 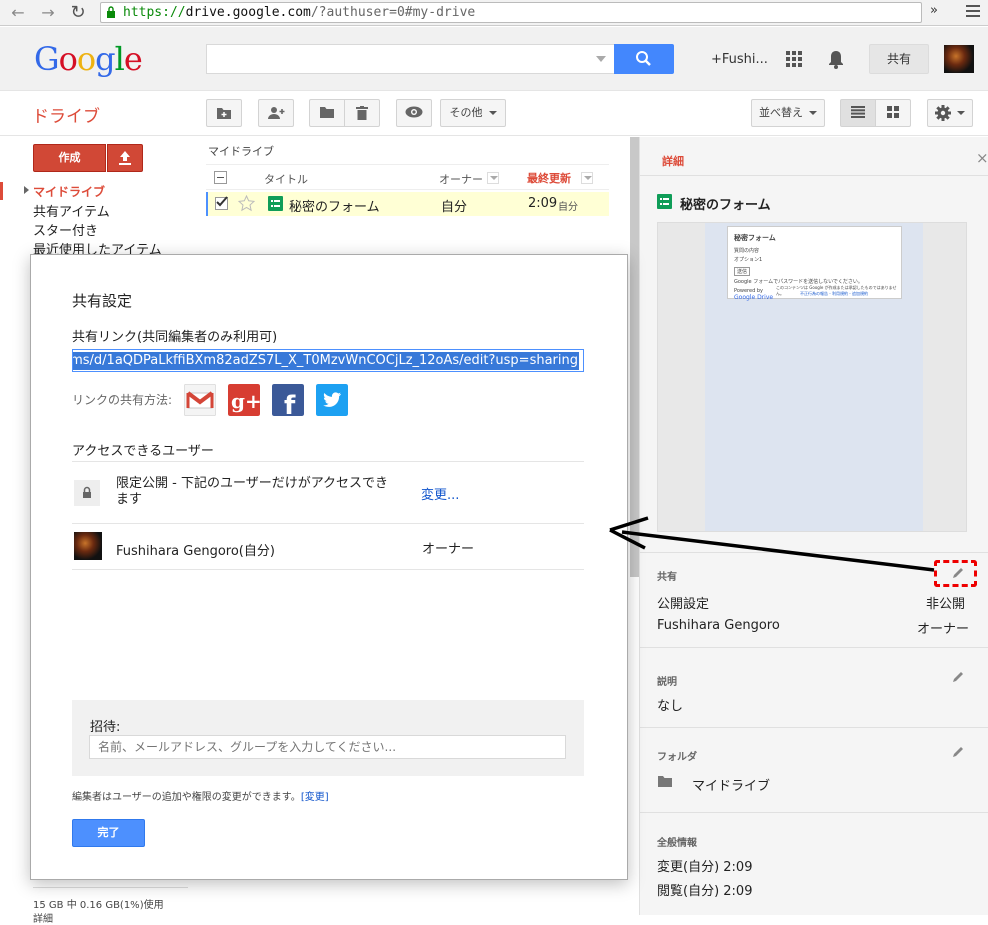 I want to click on scrollbar, so click(x=634, y=357).